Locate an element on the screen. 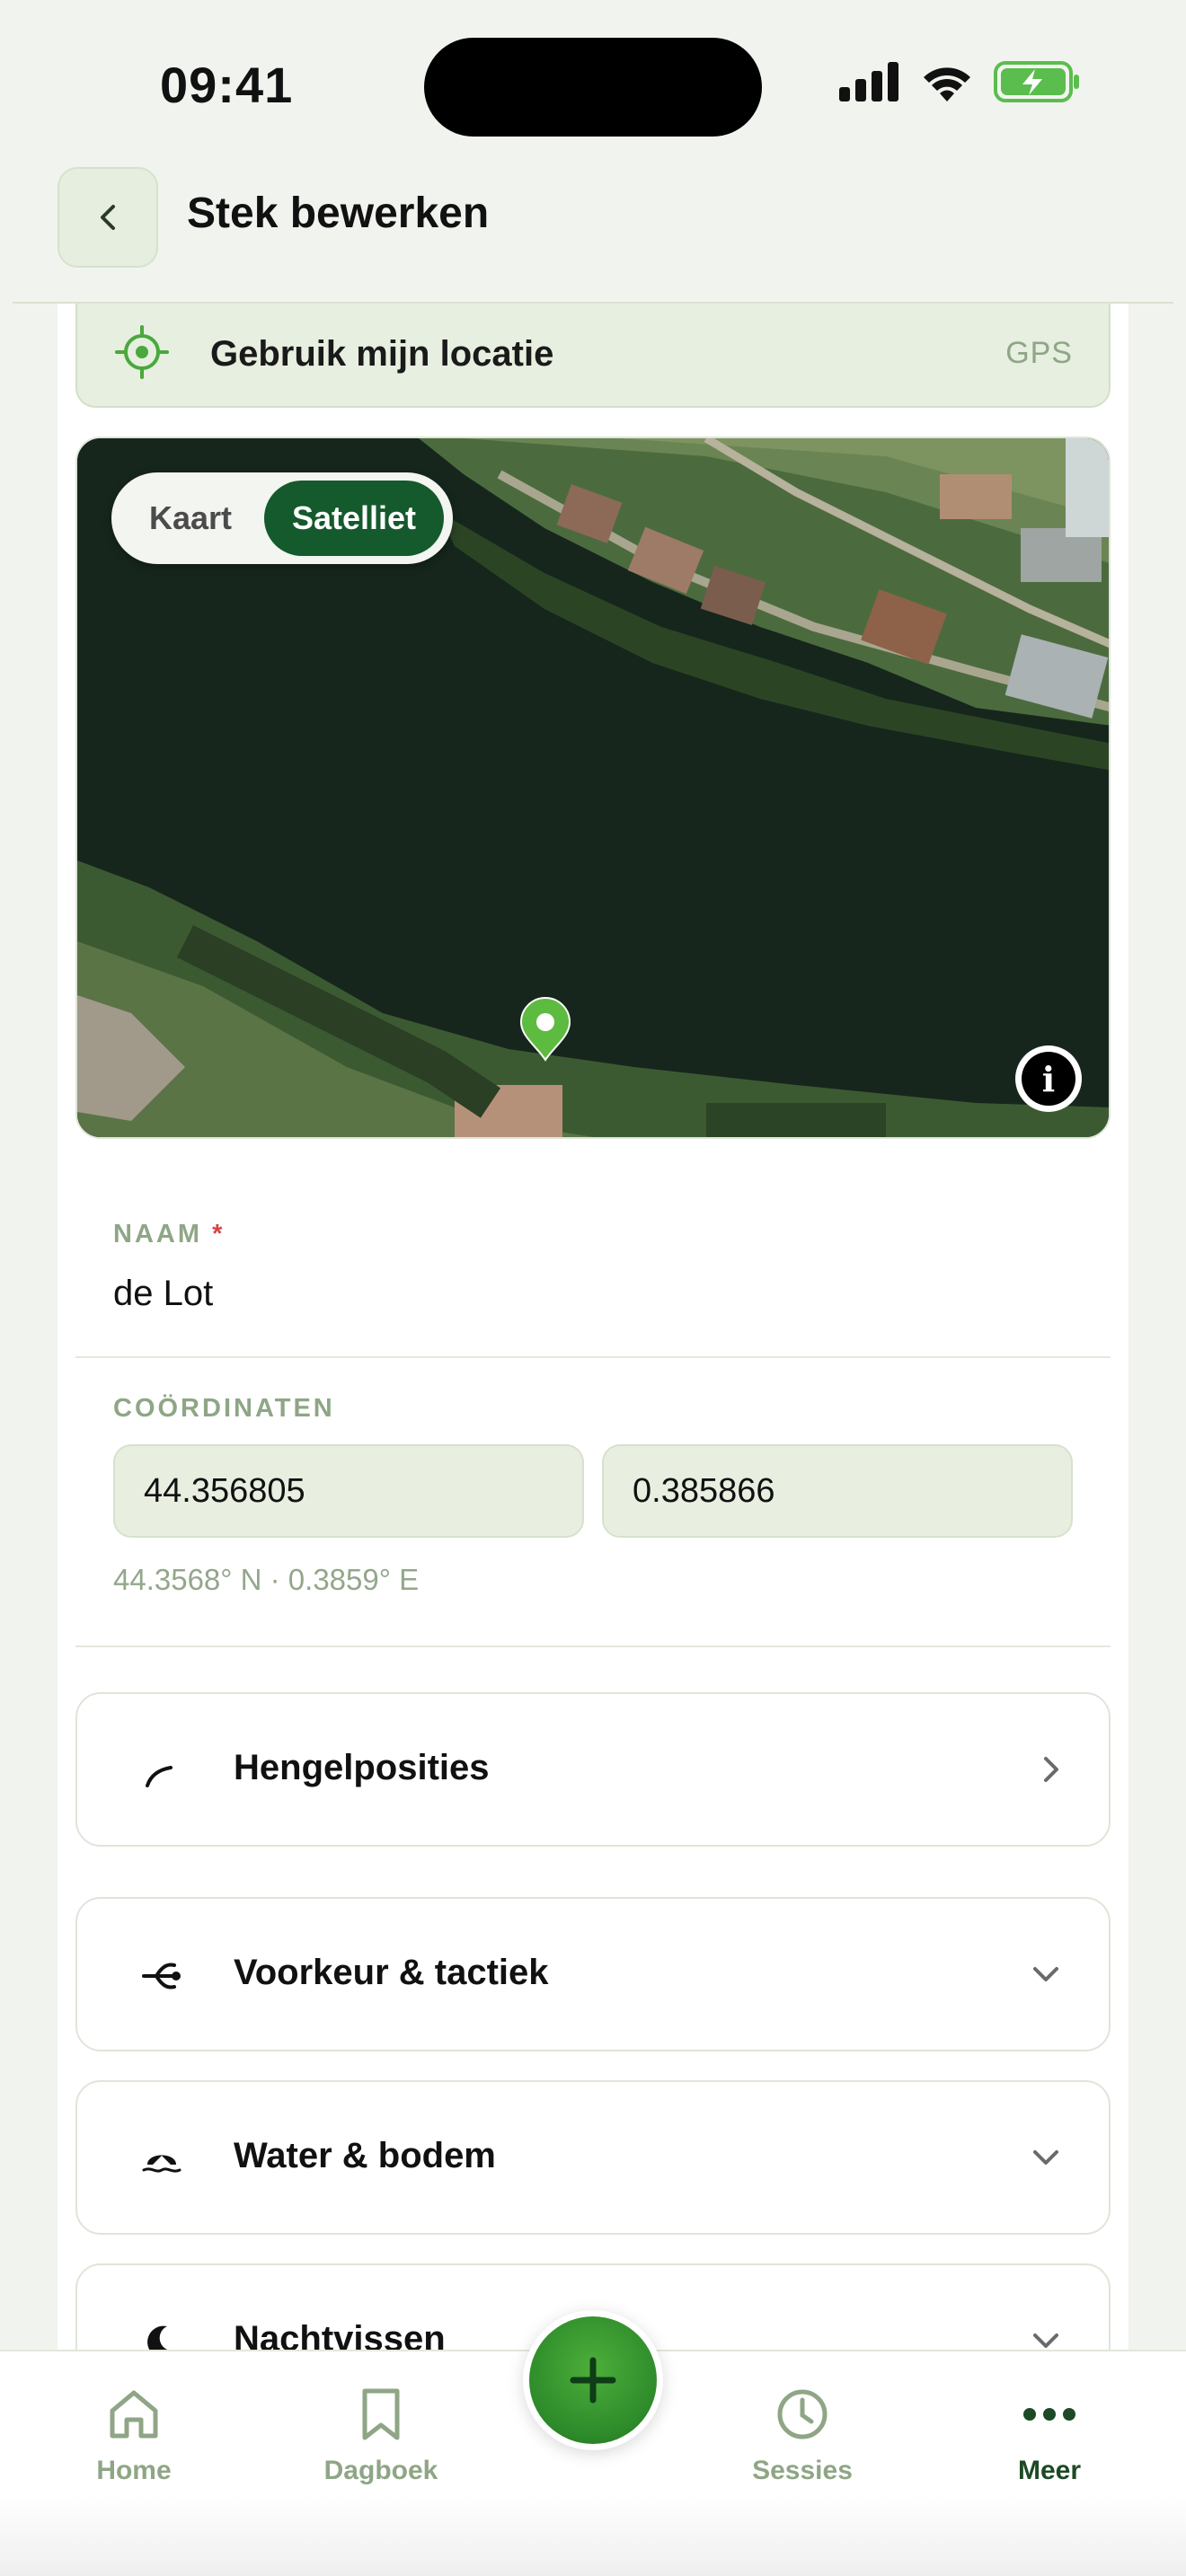  info-icon: i is located at coordinates (1048, 1079).